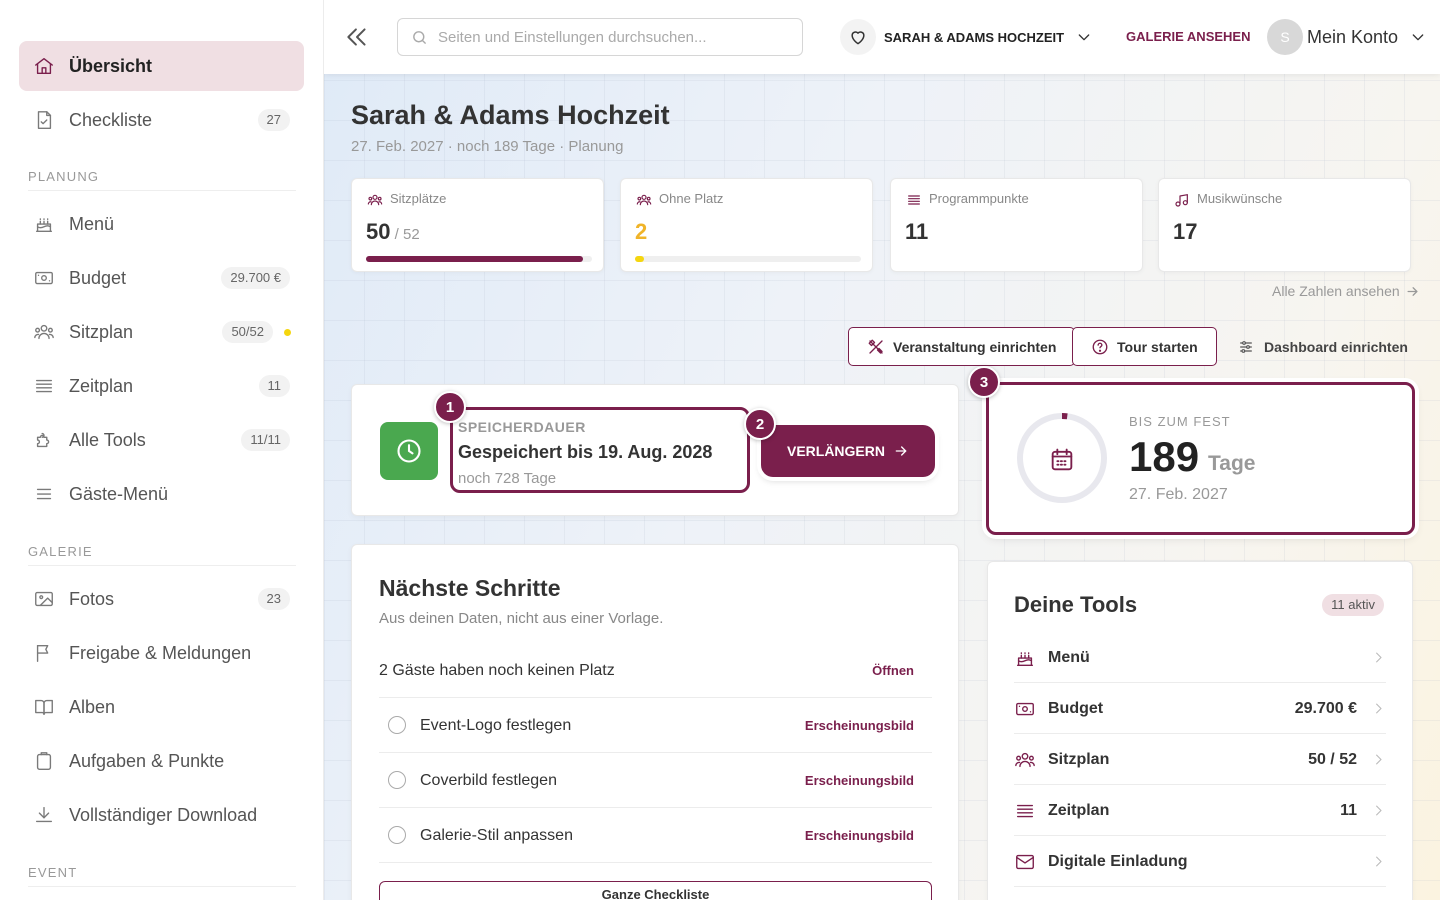 The height and width of the screenshot is (900, 1440). Describe the element at coordinates (1353, 36) in the screenshot. I see `account-label: Mein Konto` at that location.